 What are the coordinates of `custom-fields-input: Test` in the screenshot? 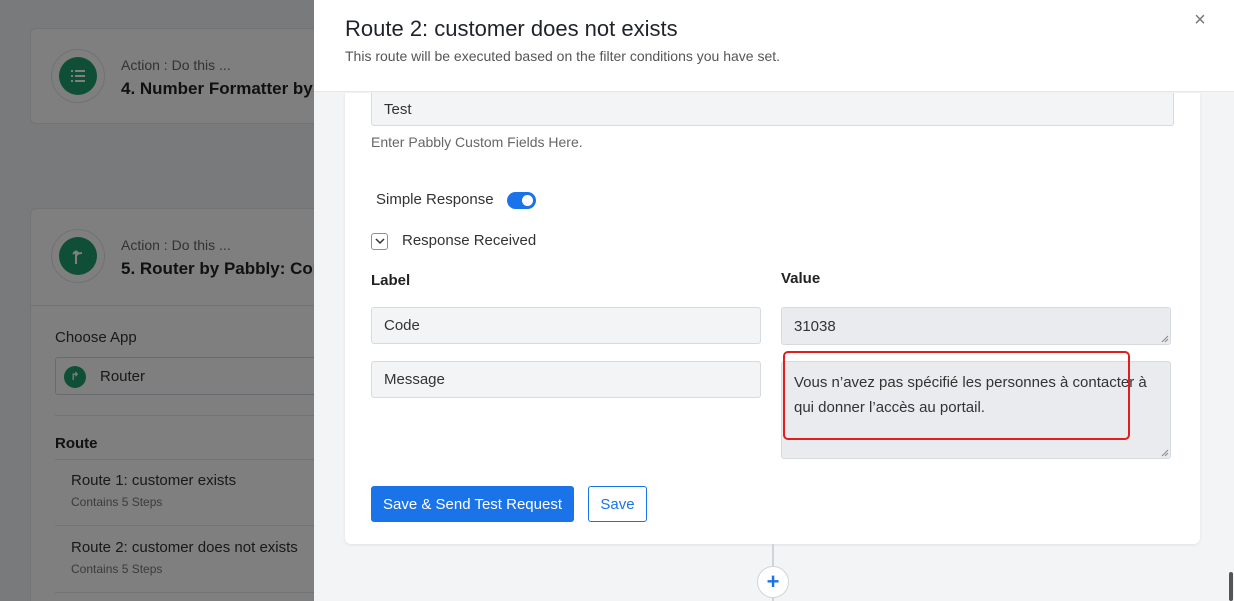 It's located at (772, 109).